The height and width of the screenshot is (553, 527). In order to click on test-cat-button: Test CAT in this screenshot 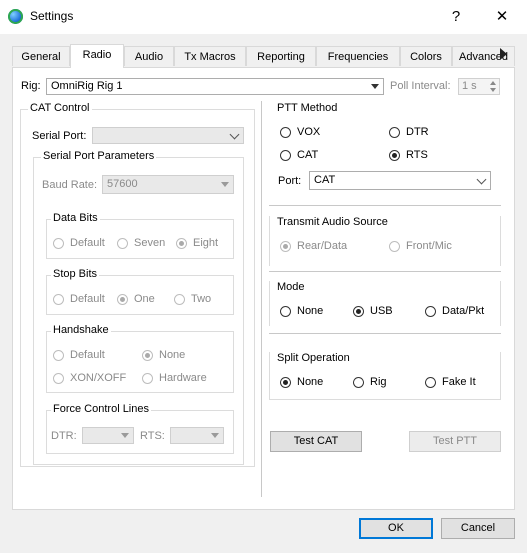, I will do `click(316, 441)`.